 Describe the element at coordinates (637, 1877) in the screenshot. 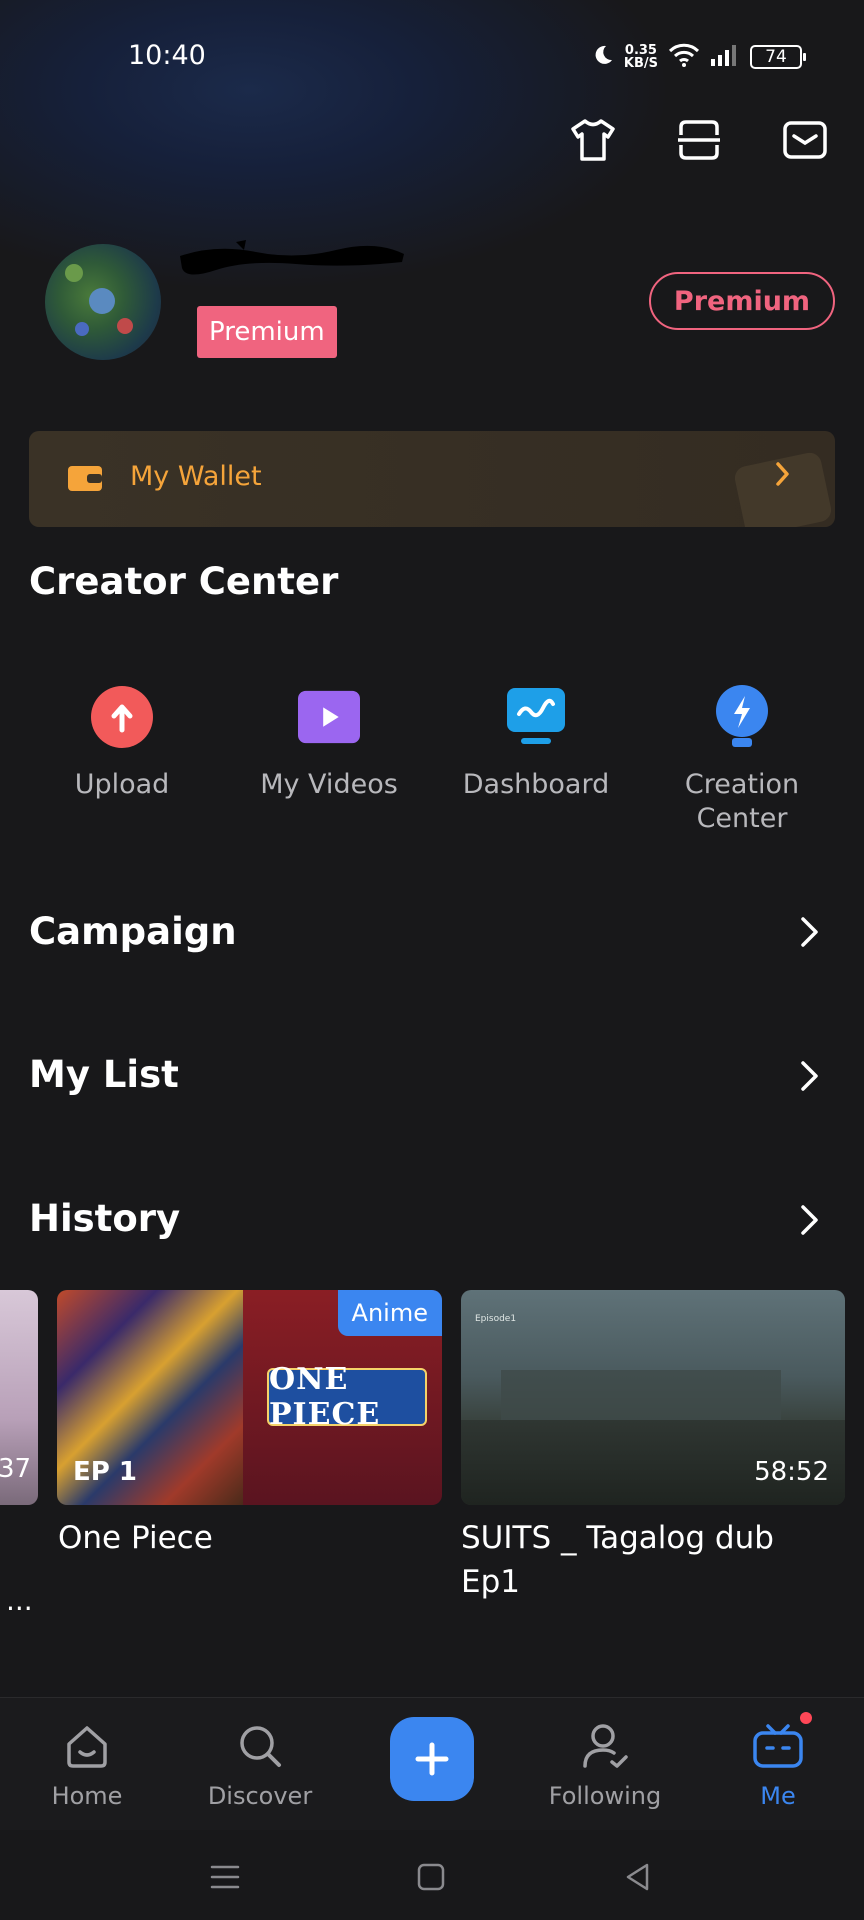

I see `back-icon` at that location.